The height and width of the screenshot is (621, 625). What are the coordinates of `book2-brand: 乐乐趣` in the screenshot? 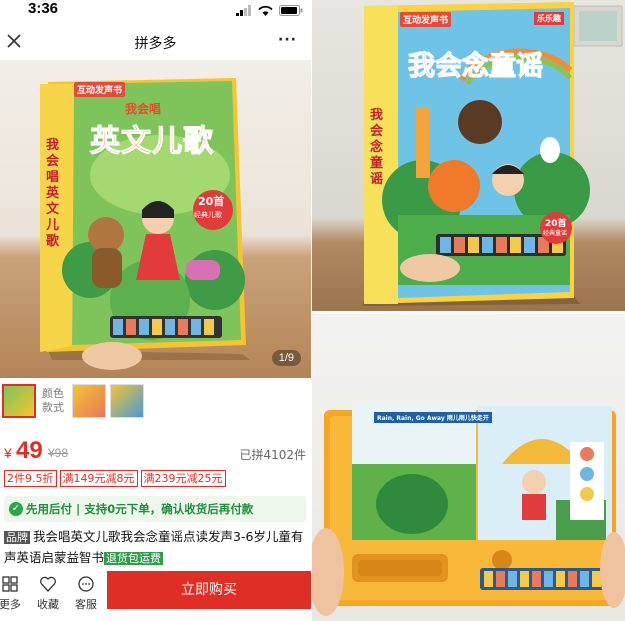 It's located at (549, 18).